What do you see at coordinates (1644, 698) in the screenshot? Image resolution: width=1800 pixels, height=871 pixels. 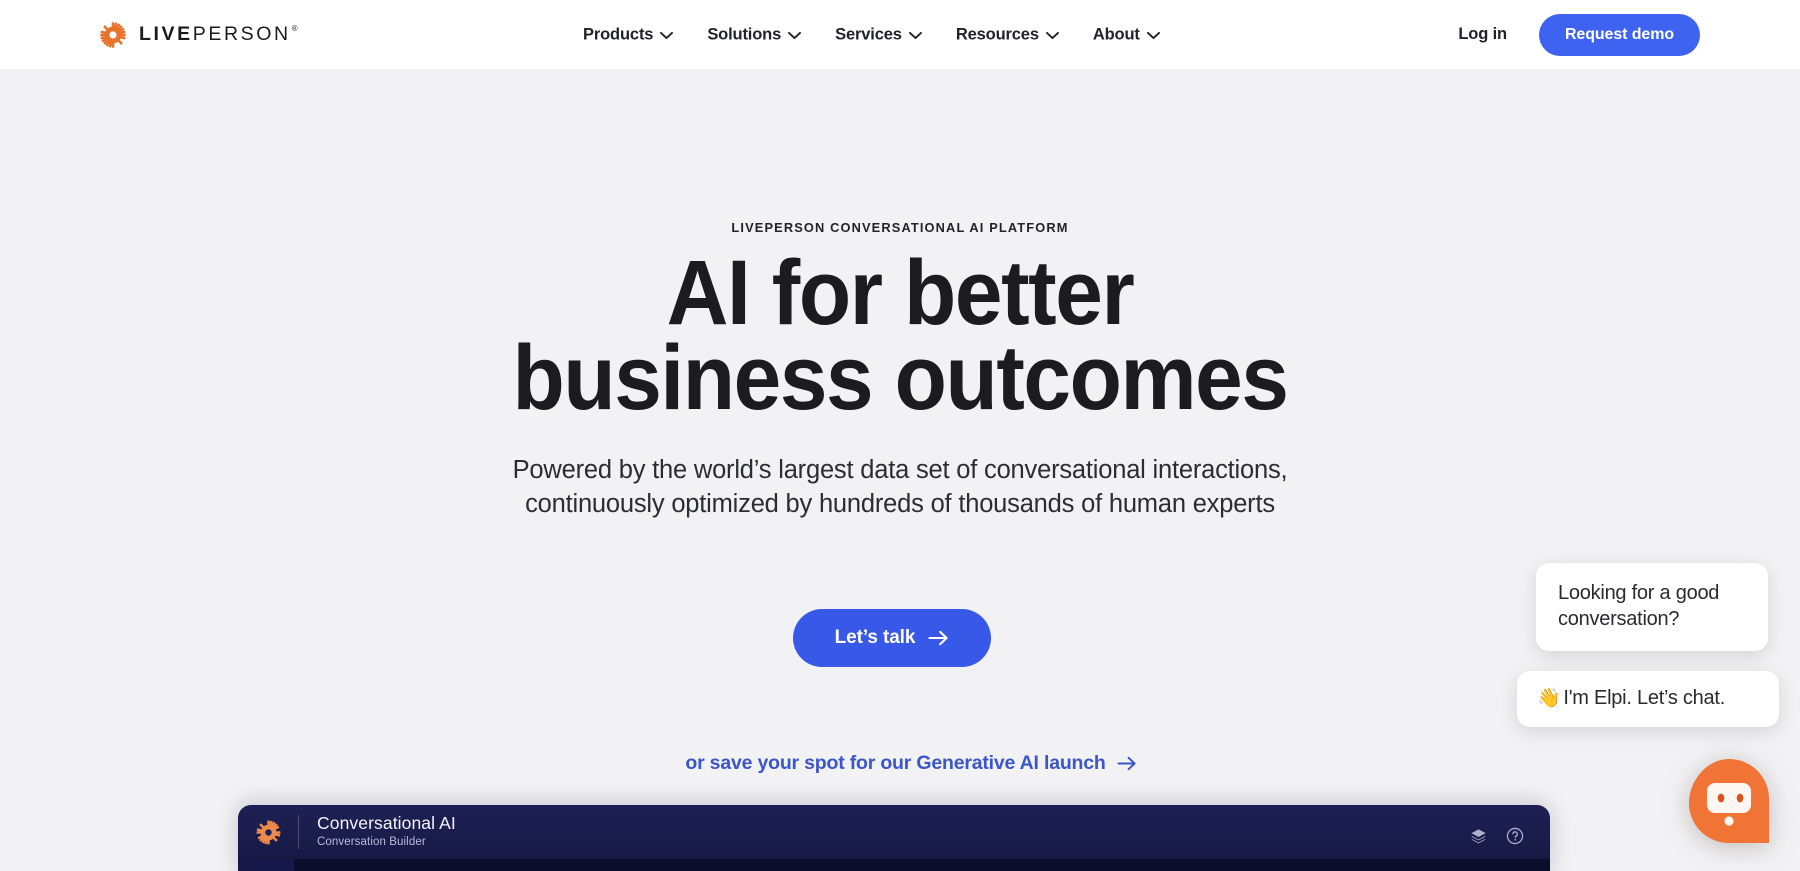 I see `chat-bubble-intro-label: I'm Elpi. Let’s chat.` at bounding box center [1644, 698].